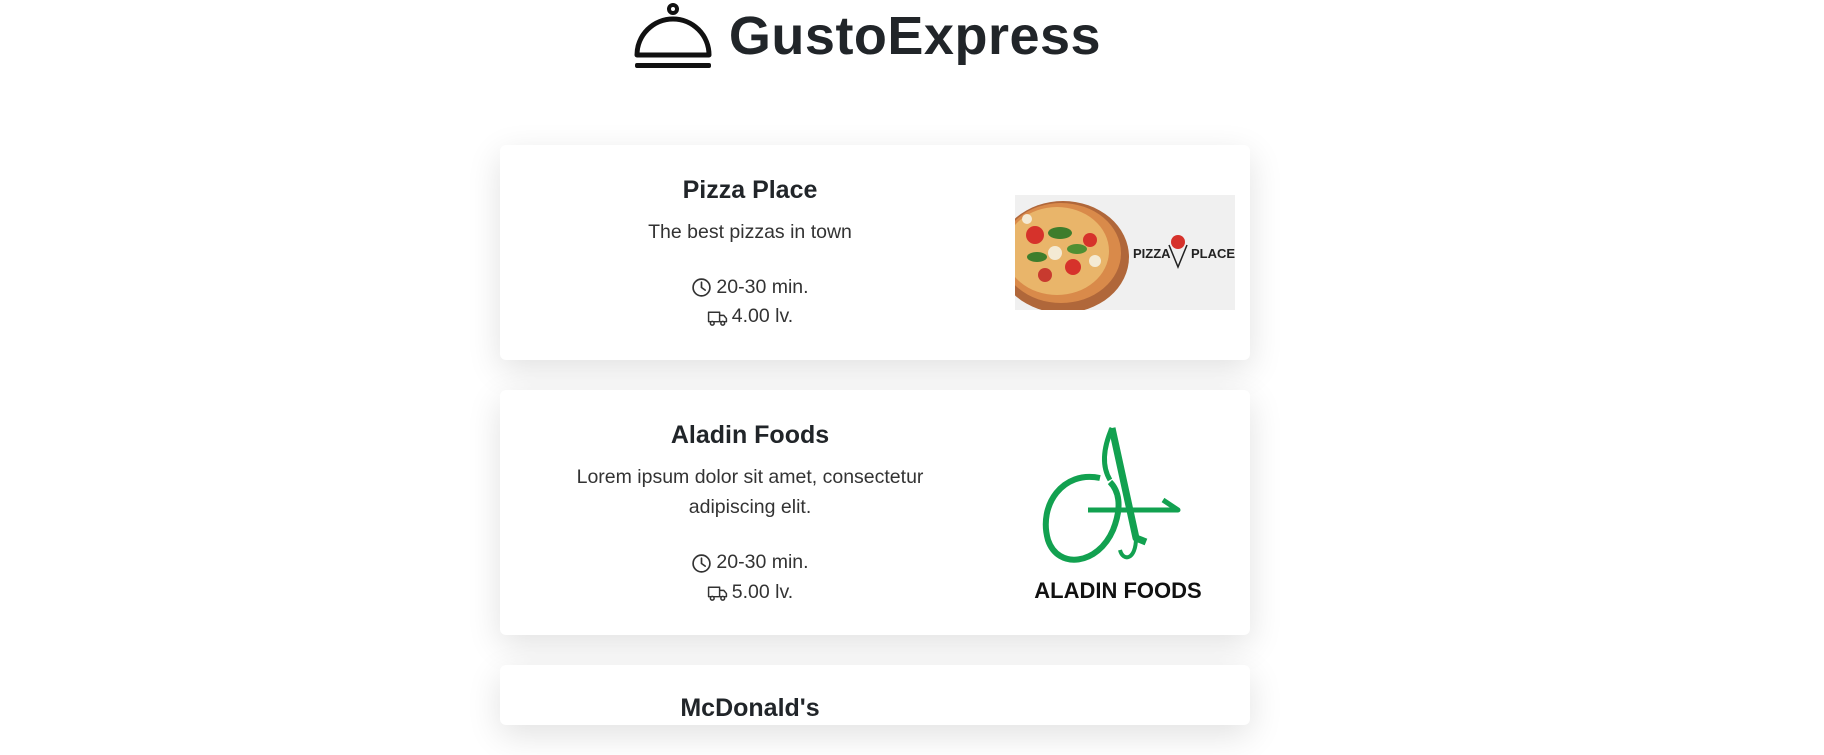 The height and width of the screenshot is (755, 1824). I want to click on pizza-logo-right: PLACE, so click(1213, 253).